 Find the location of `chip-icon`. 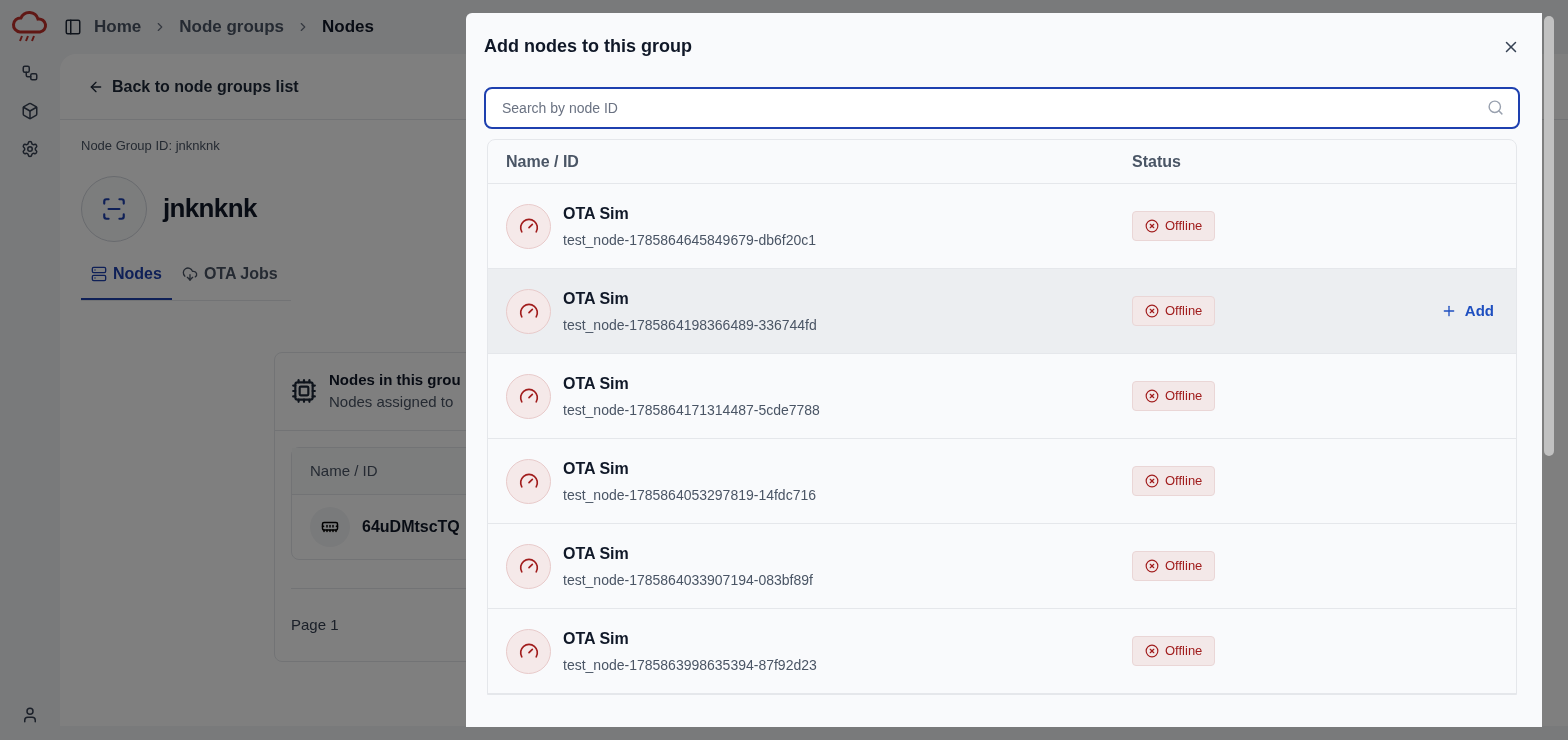

chip-icon is located at coordinates (304, 391).